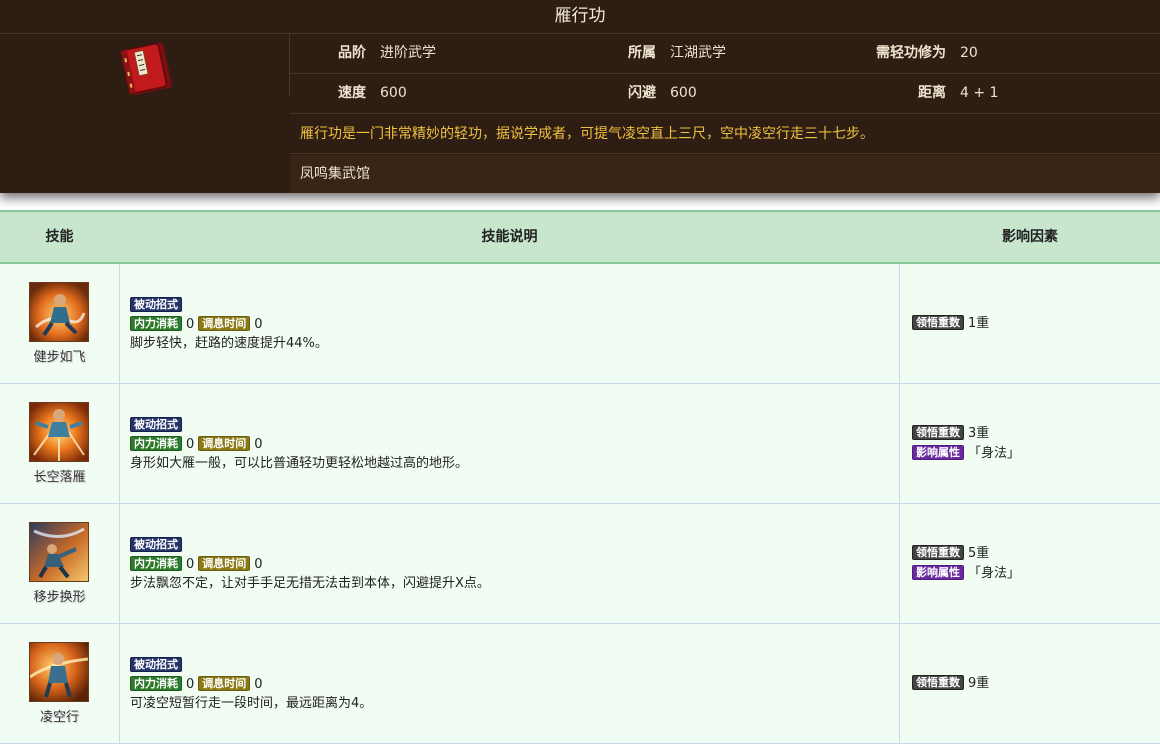 The image size is (1160, 744). What do you see at coordinates (299, 463) in the screenshot?
I see `skill-description: 身形如大雁一般，可以比普通轻功更轻松地越过高的地形。` at bounding box center [299, 463].